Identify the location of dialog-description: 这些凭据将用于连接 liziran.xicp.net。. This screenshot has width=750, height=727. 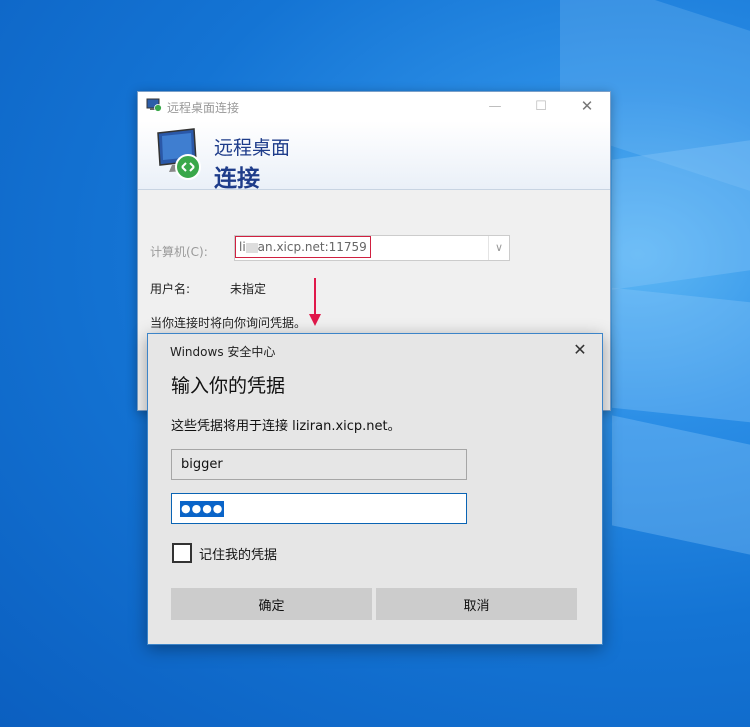
(286, 426).